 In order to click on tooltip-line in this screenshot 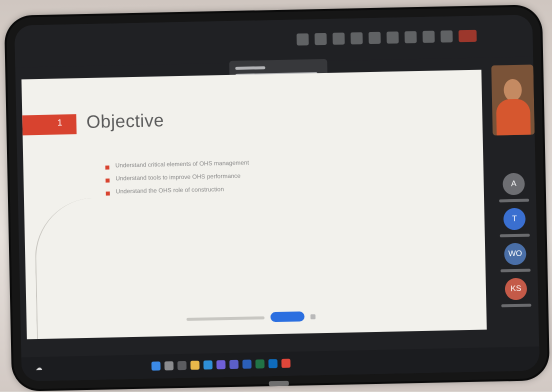, I will do `click(250, 68)`.